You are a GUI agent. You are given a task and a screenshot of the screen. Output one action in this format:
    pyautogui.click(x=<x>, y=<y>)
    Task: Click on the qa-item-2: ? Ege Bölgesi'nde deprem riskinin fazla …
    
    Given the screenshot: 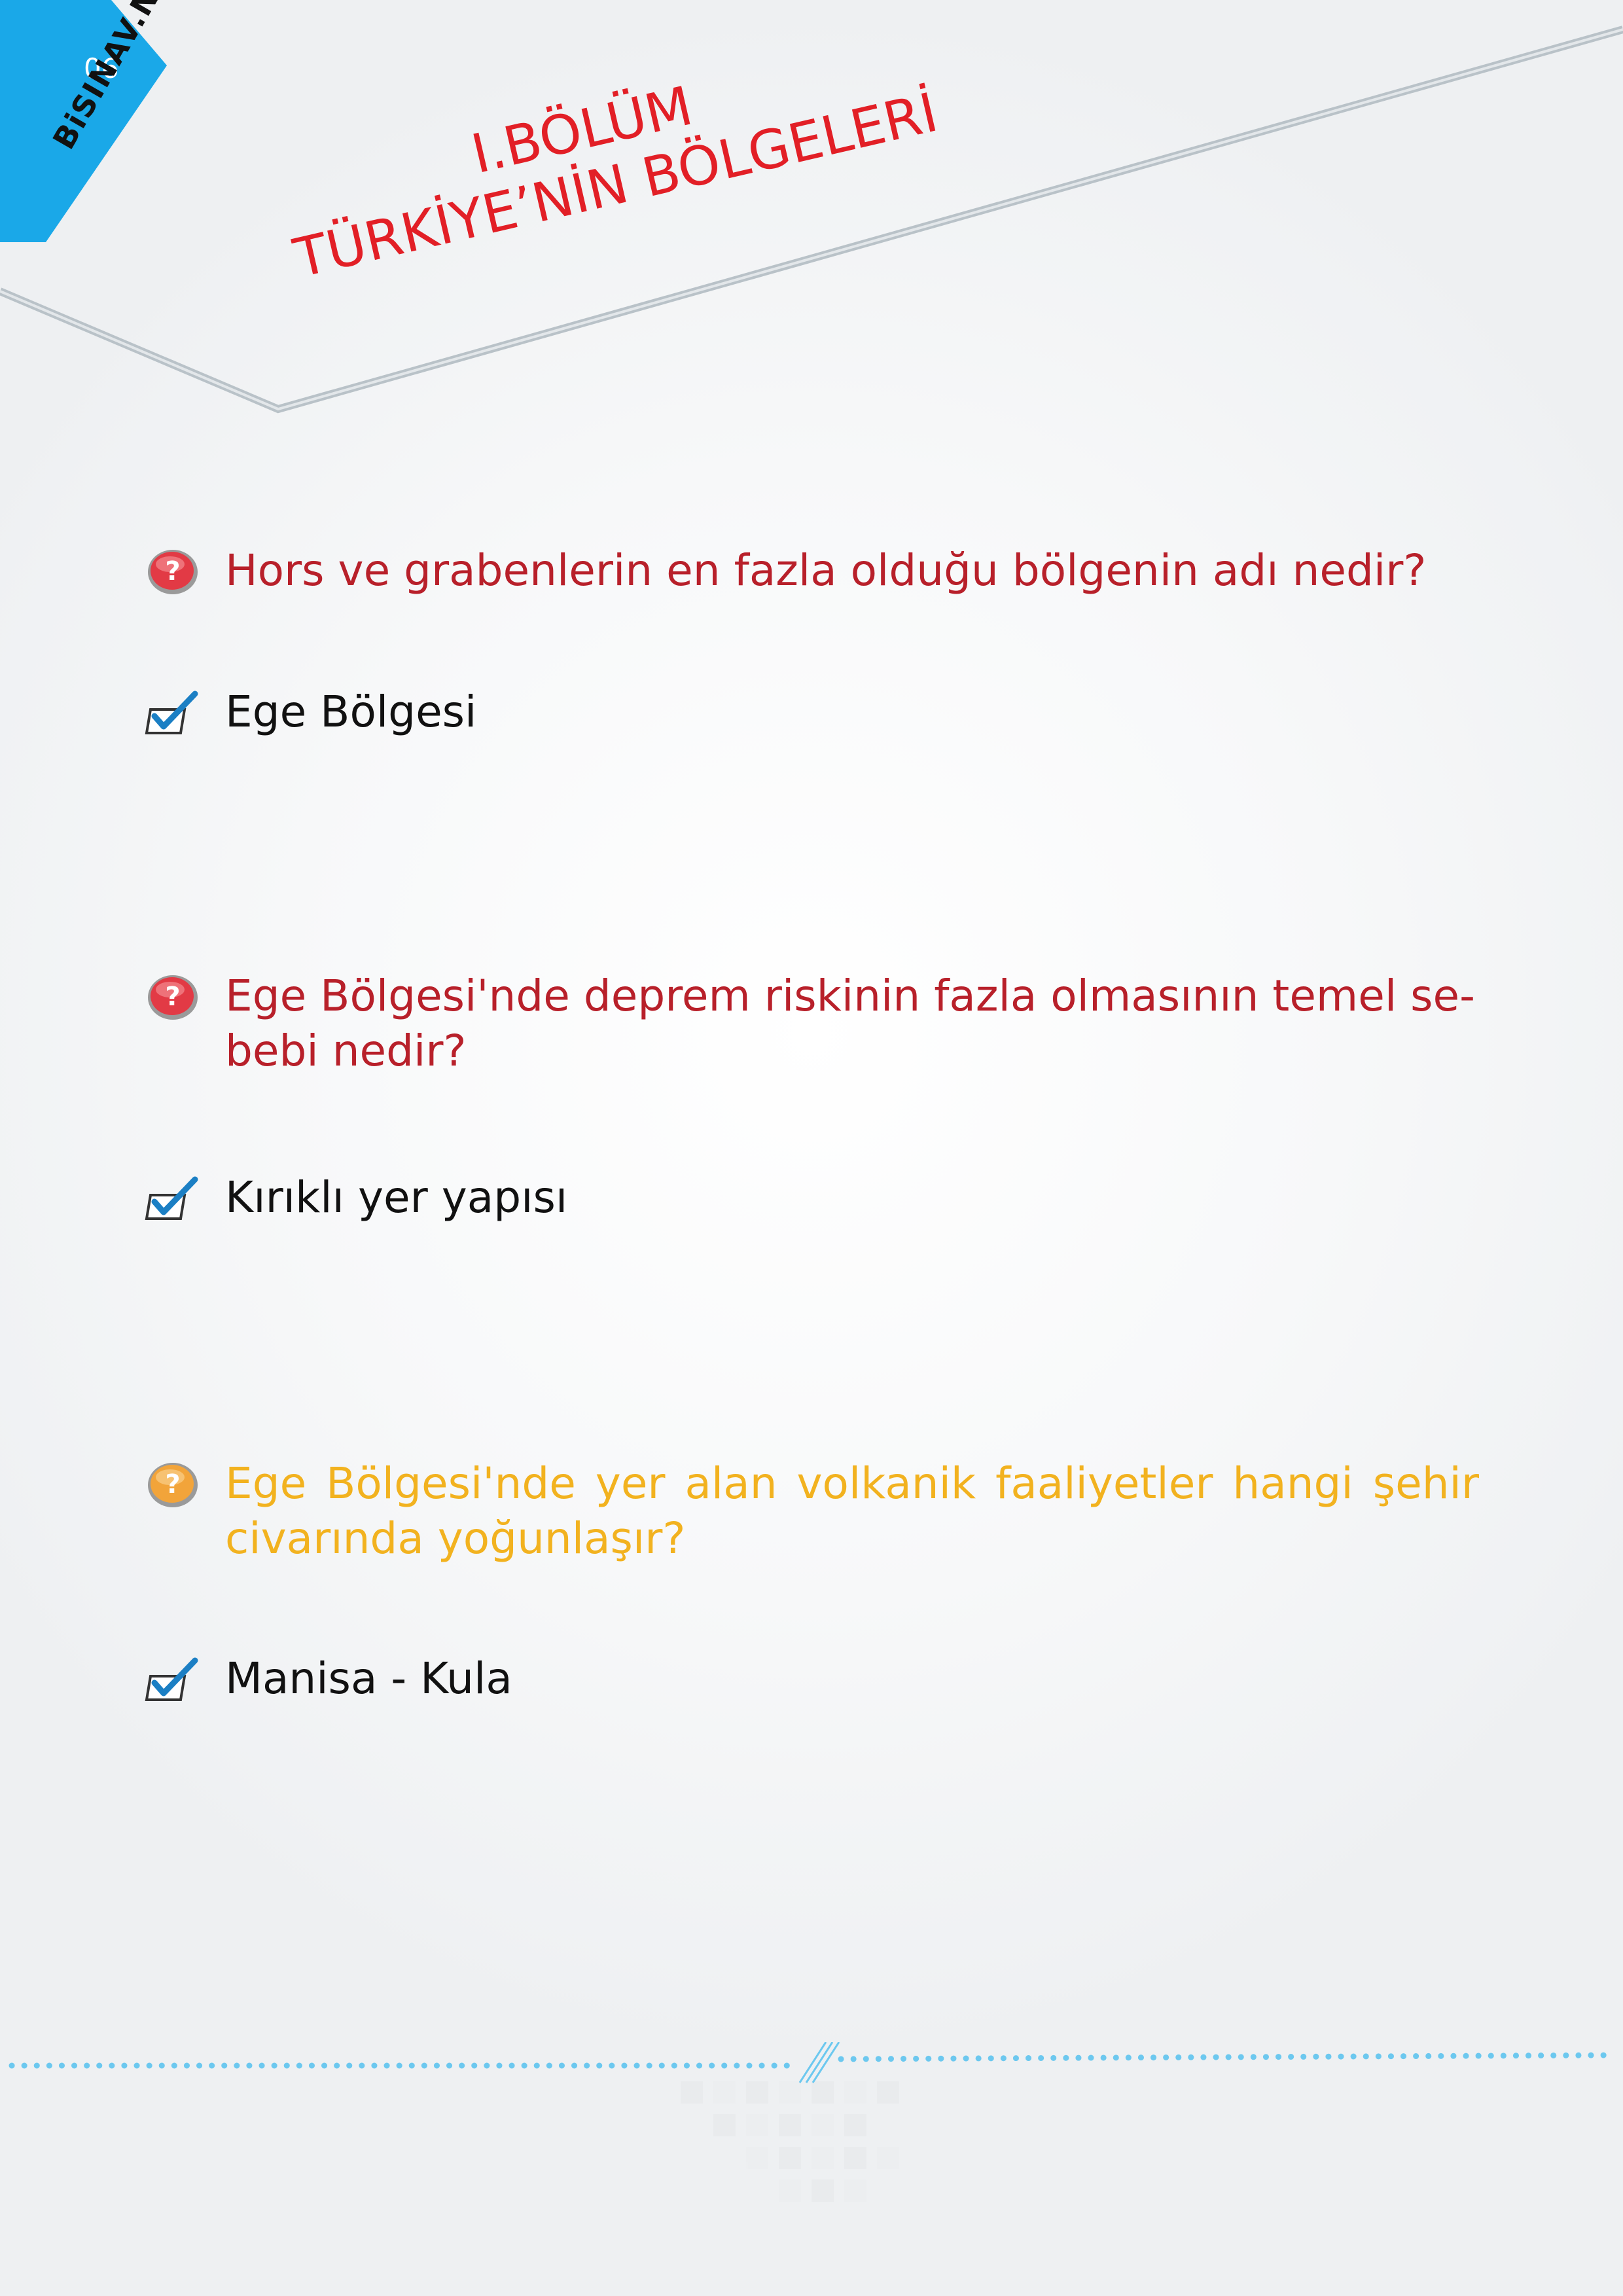 What is the action you would take?
    pyautogui.click(x=811, y=1098)
    